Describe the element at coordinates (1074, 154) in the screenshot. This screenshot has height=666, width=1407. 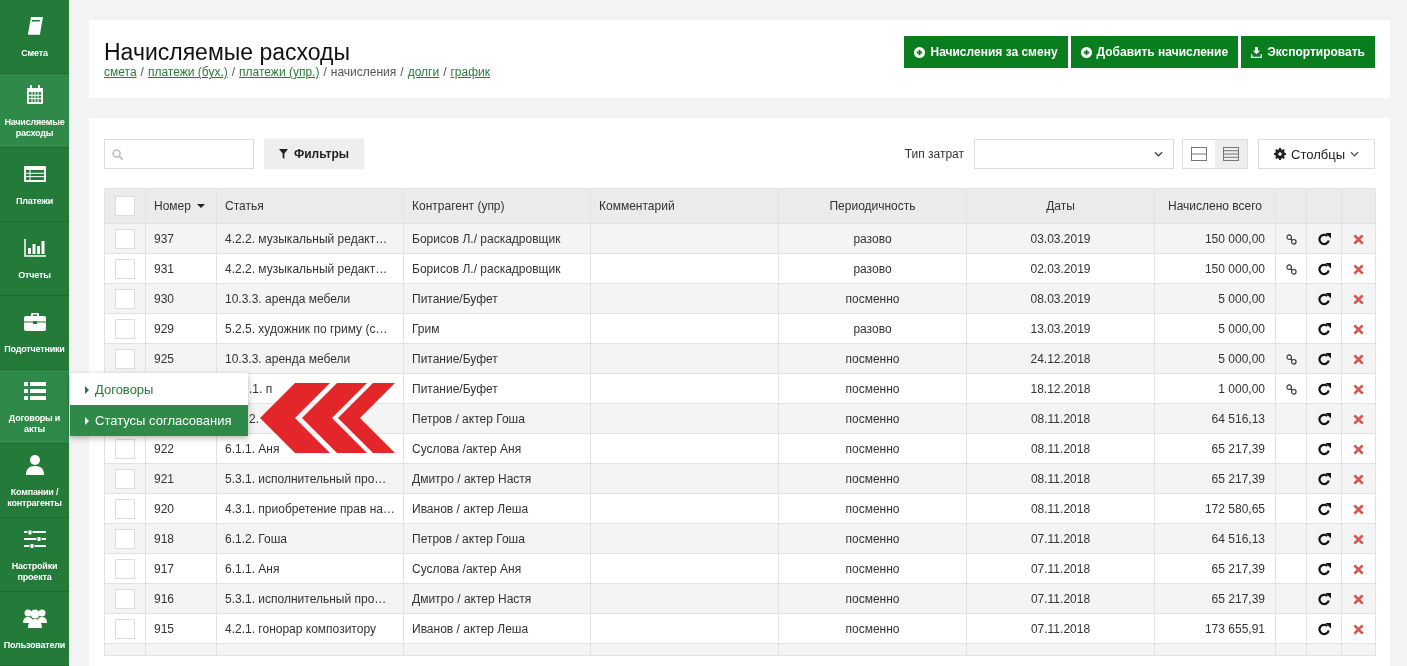
I see `cost-type-dropdown` at that location.